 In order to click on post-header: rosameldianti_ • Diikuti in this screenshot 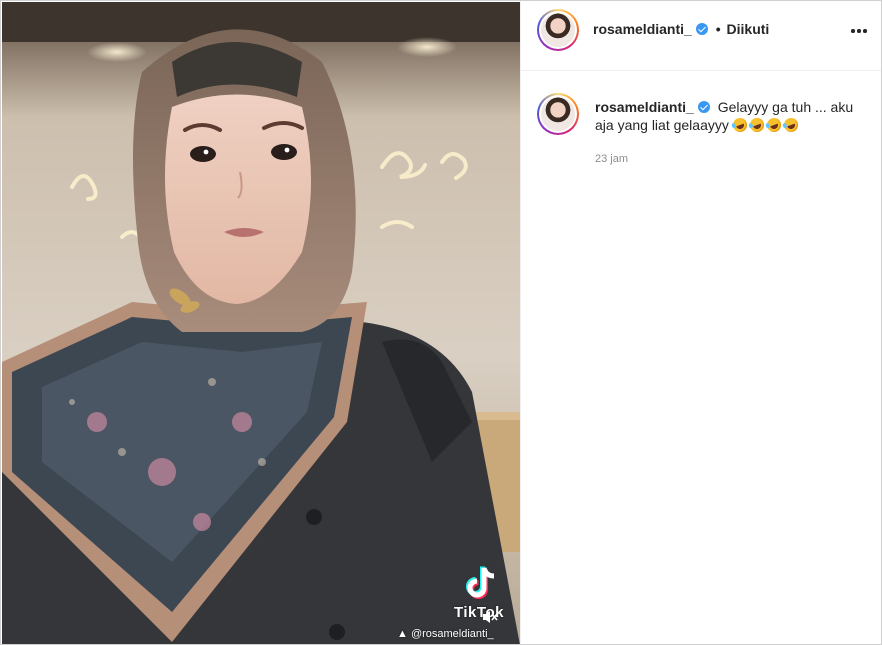, I will do `click(701, 36)`.